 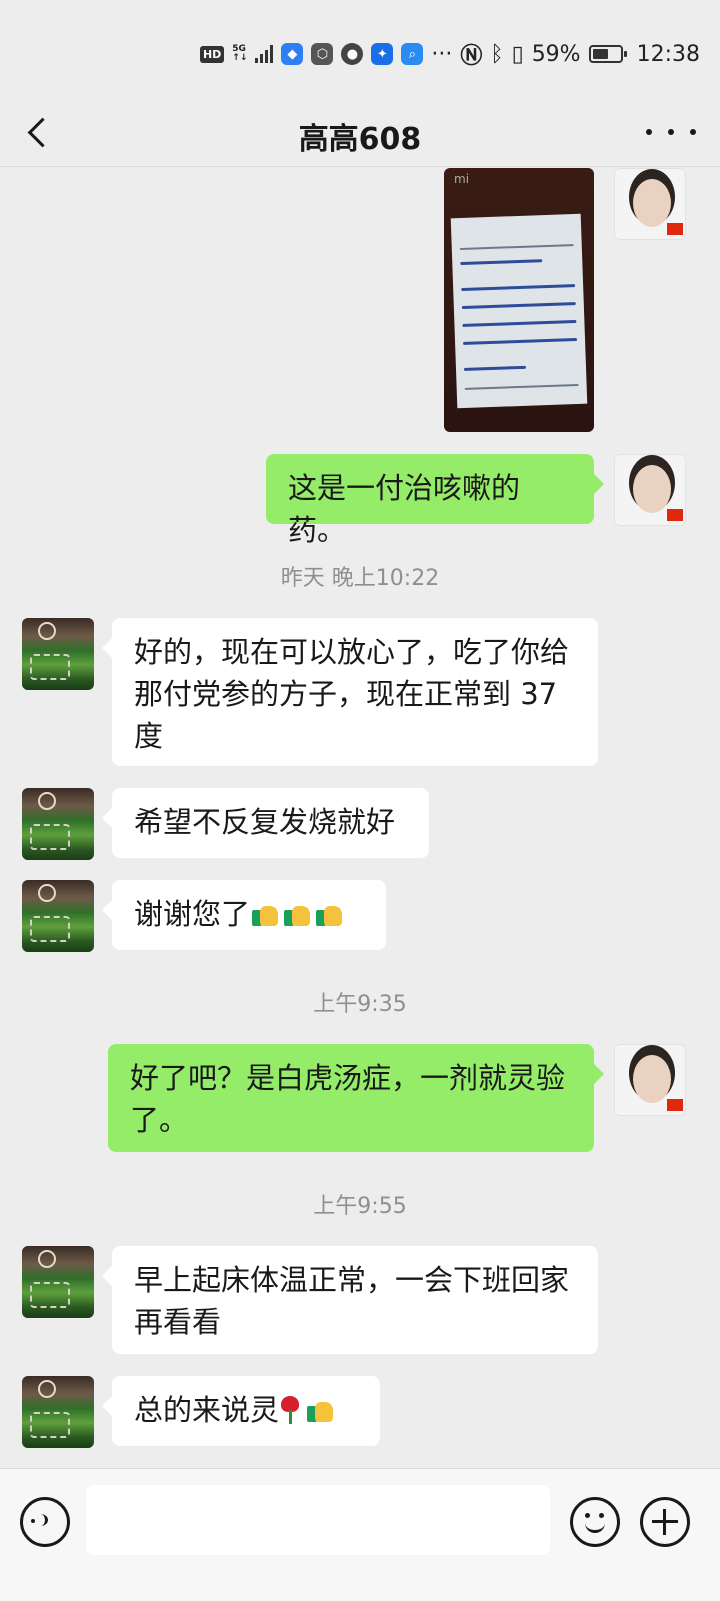 What do you see at coordinates (360, 1004) in the screenshot?
I see `timestamp: 上午9:35` at bounding box center [360, 1004].